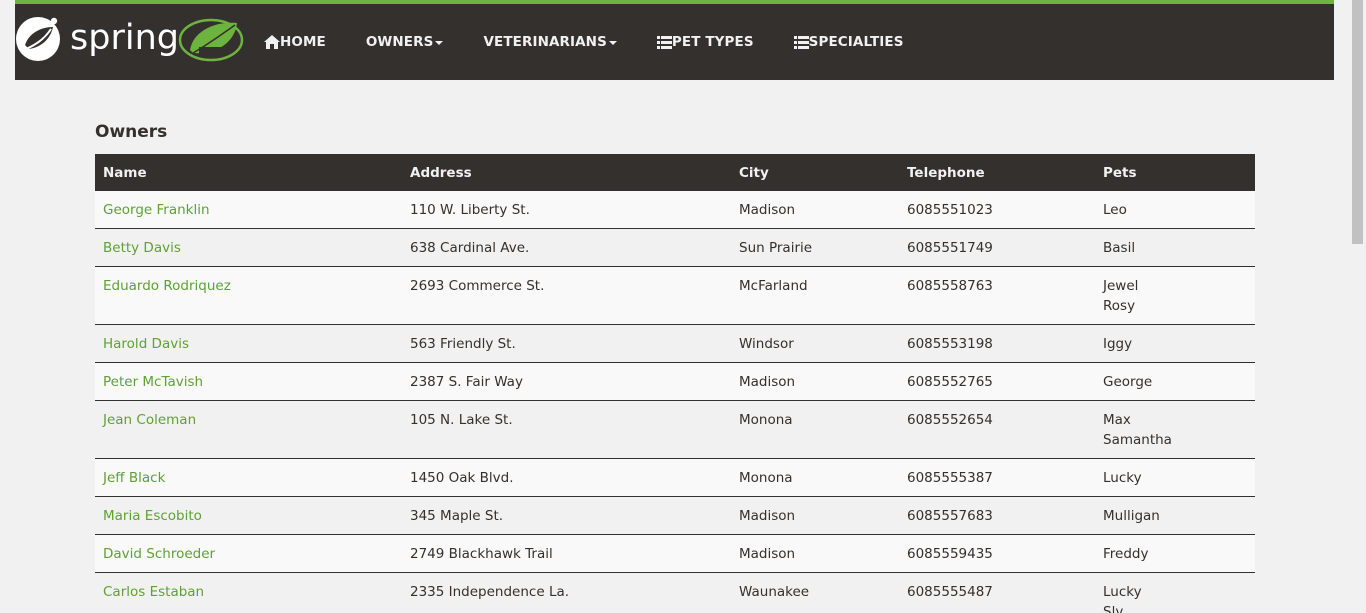  I want to click on cell-address: 105 N. Lake St., so click(566, 429).